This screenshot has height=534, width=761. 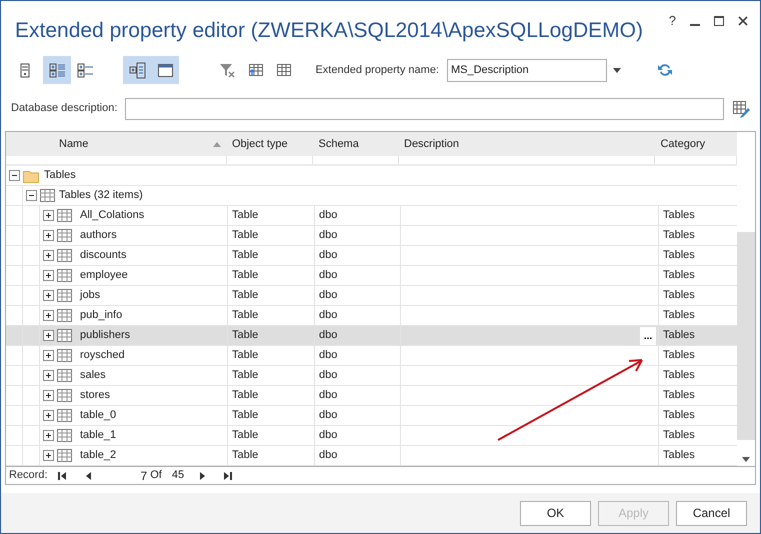 What do you see at coordinates (371, 436) in the screenshot?
I see `table-row: table_1 Table dbo Tables` at bounding box center [371, 436].